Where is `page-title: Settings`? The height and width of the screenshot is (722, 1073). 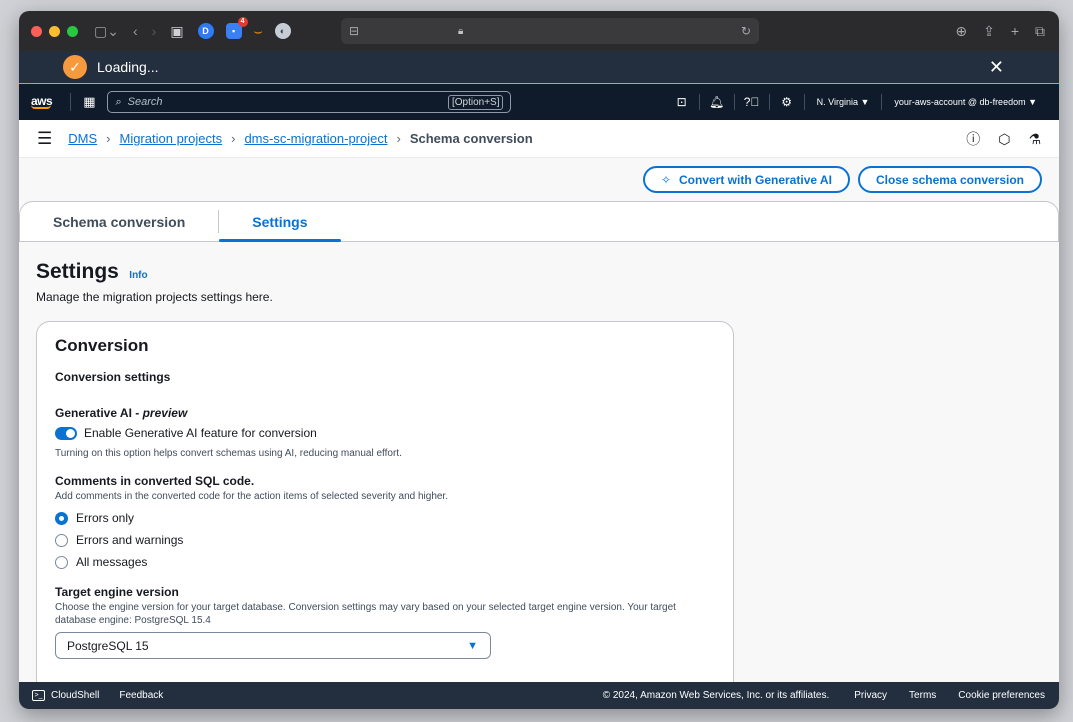 page-title: Settings is located at coordinates (77, 271).